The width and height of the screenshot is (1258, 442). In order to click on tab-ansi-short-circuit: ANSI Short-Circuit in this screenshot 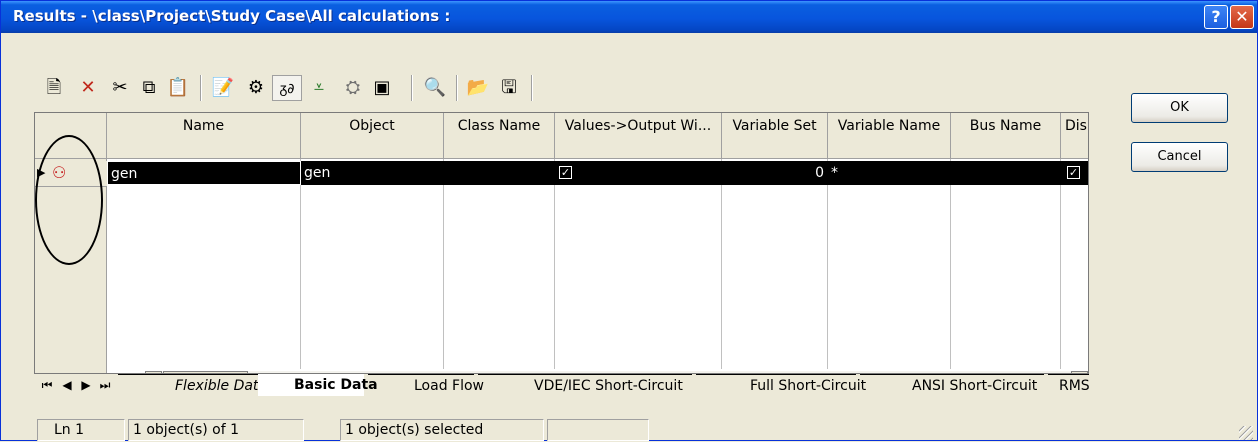, I will do `click(952, 385)`.